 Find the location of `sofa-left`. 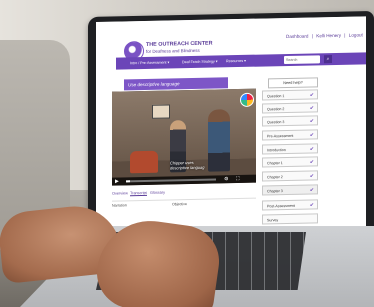

sofa-left is located at coordinates (35, 135).